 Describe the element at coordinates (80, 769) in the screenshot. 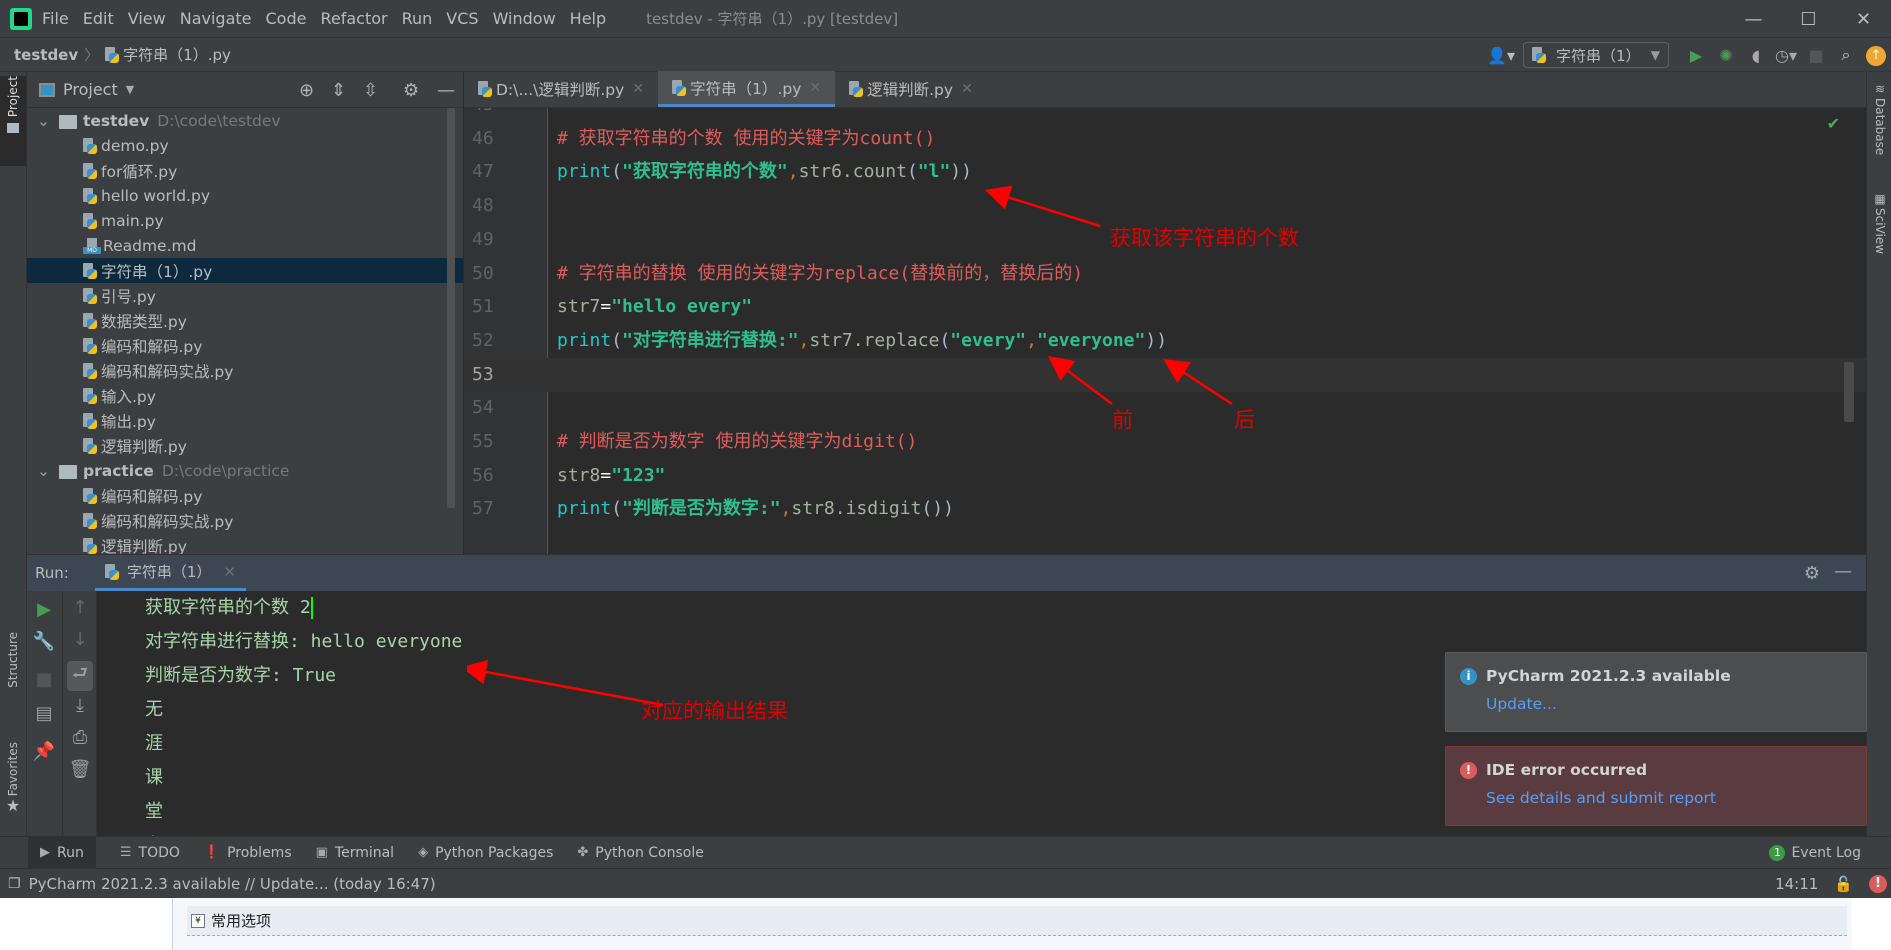

I see `trash-icon: 🗑` at that location.